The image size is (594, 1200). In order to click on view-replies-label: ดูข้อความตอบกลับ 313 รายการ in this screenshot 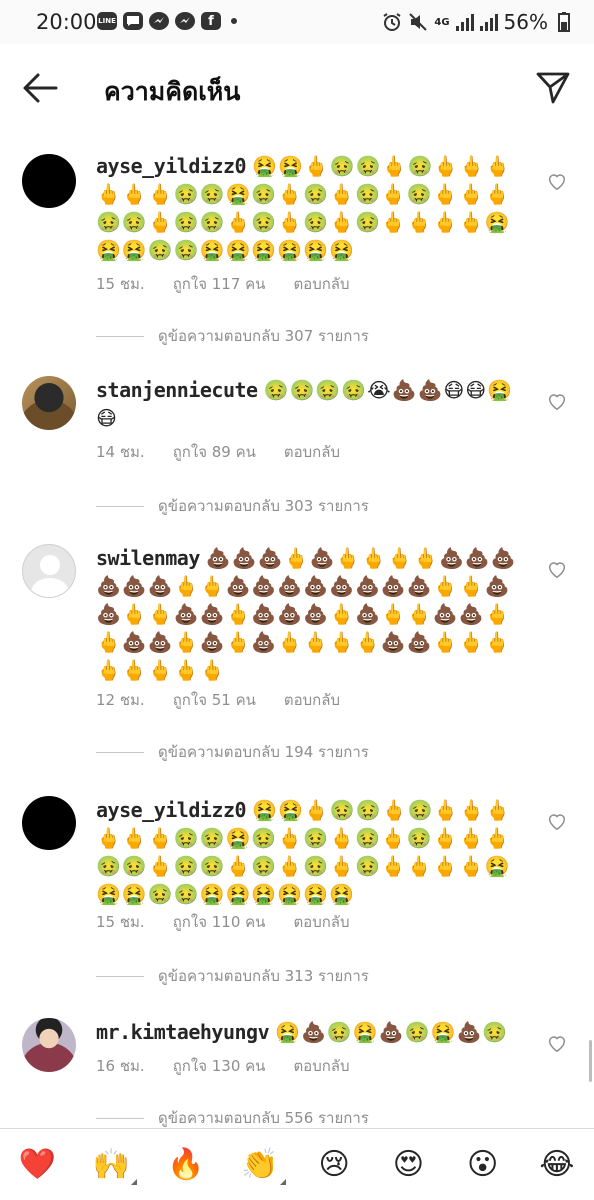, I will do `click(263, 976)`.